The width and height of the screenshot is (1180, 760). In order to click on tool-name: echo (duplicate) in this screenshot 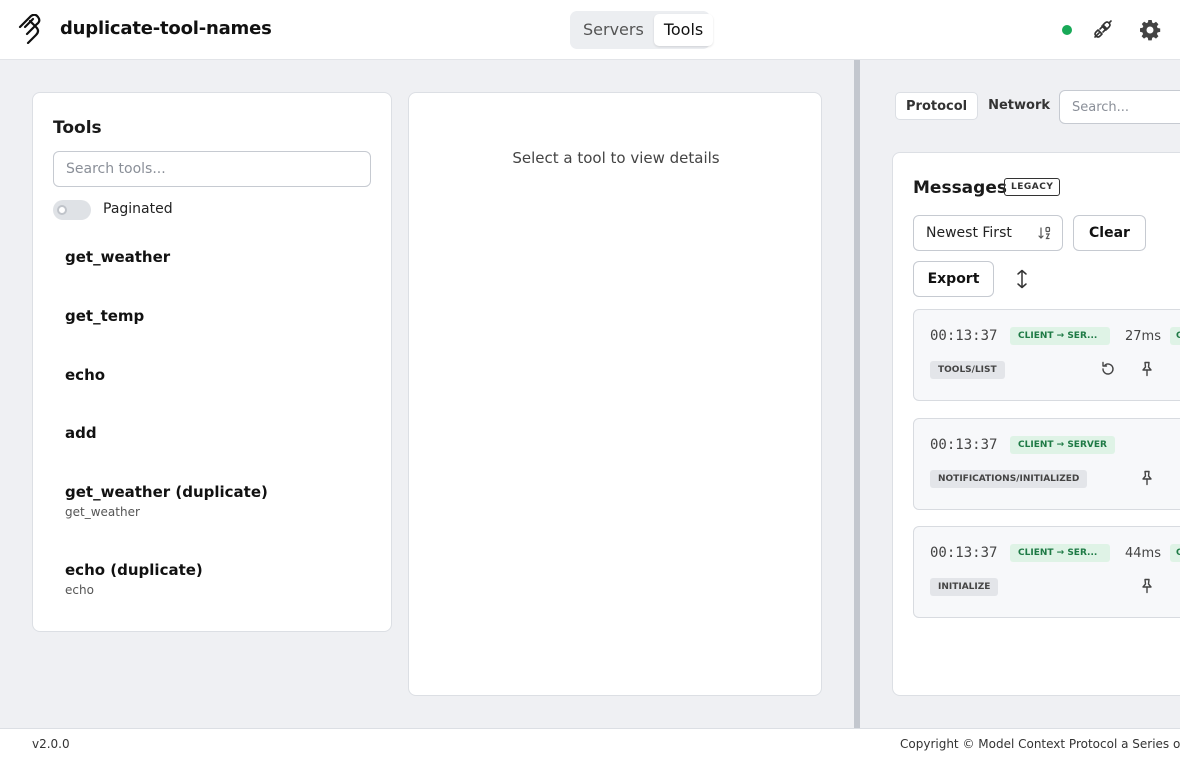, I will do `click(134, 570)`.